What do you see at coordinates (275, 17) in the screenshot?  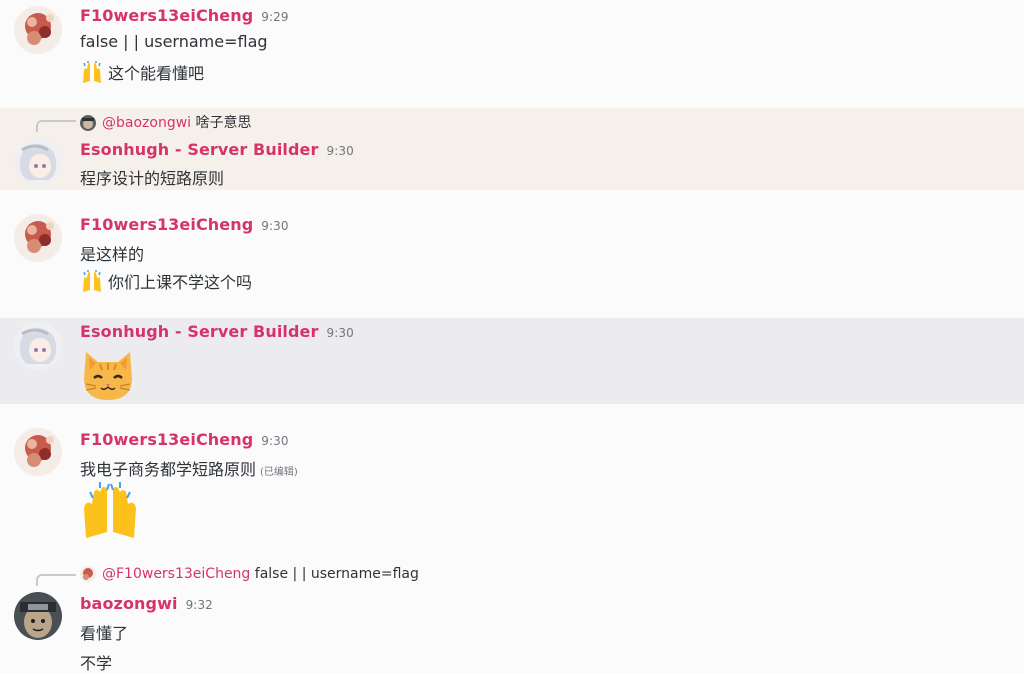 I see `timestamp: 9:29` at bounding box center [275, 17].